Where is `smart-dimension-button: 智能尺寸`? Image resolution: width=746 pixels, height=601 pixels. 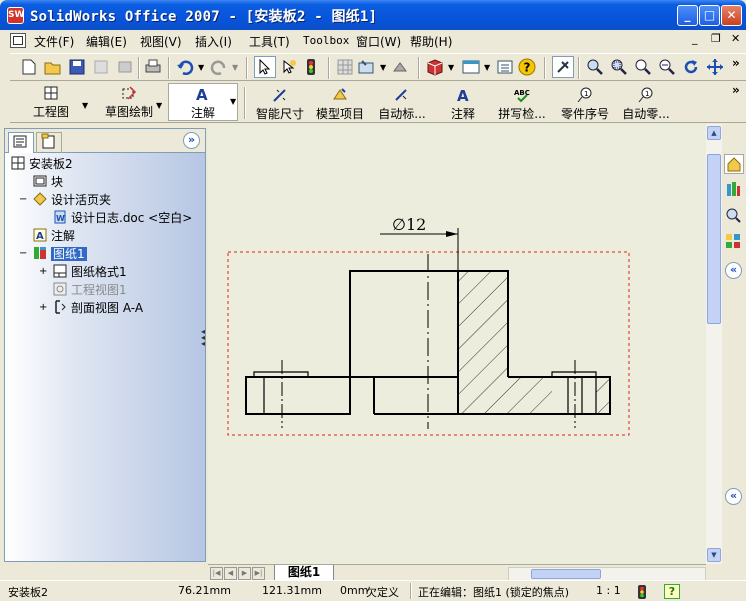 smart-dimension-button: 智能尺寸 is located at coordinates (280, 104).